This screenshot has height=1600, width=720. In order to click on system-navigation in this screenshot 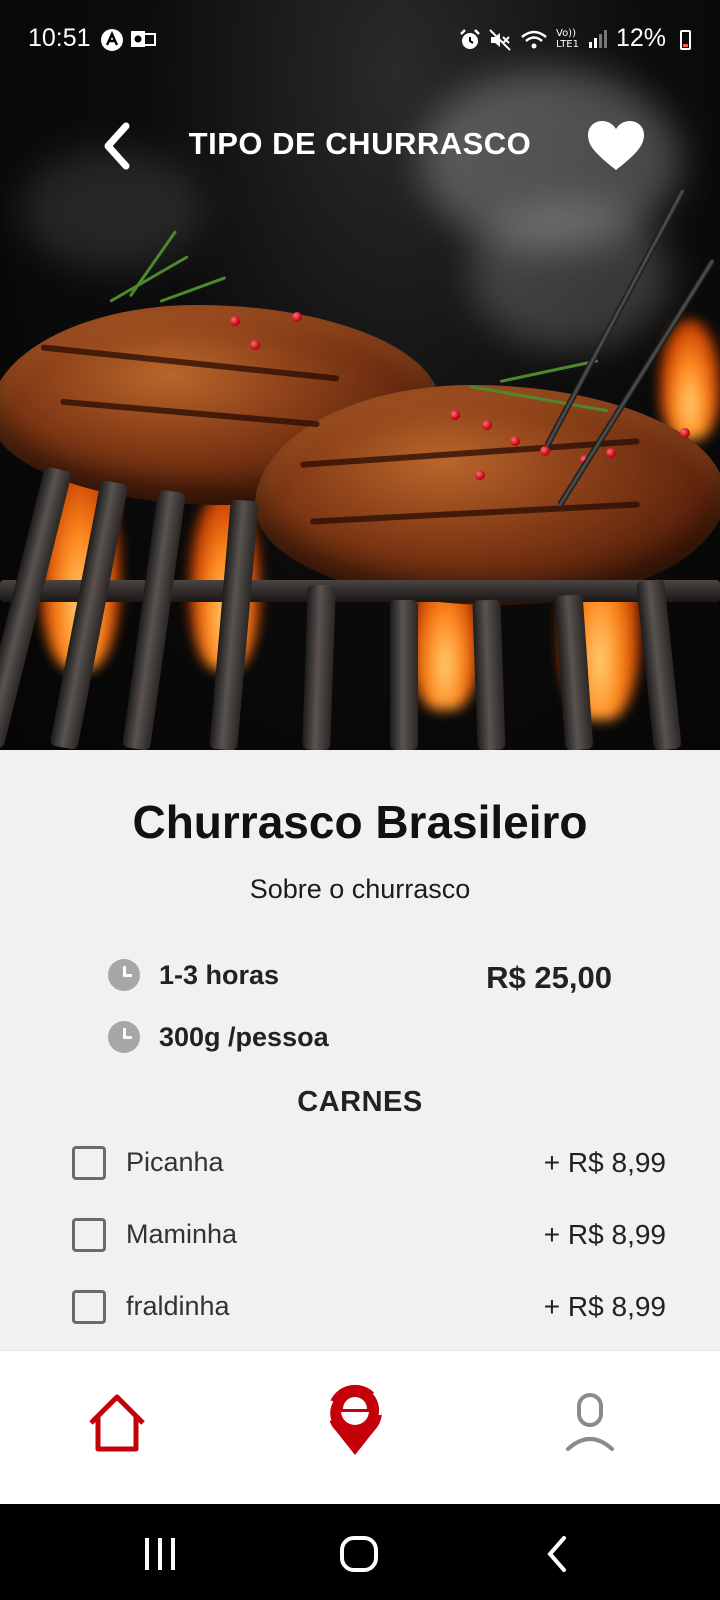, I will do `click(360, 1552)`.